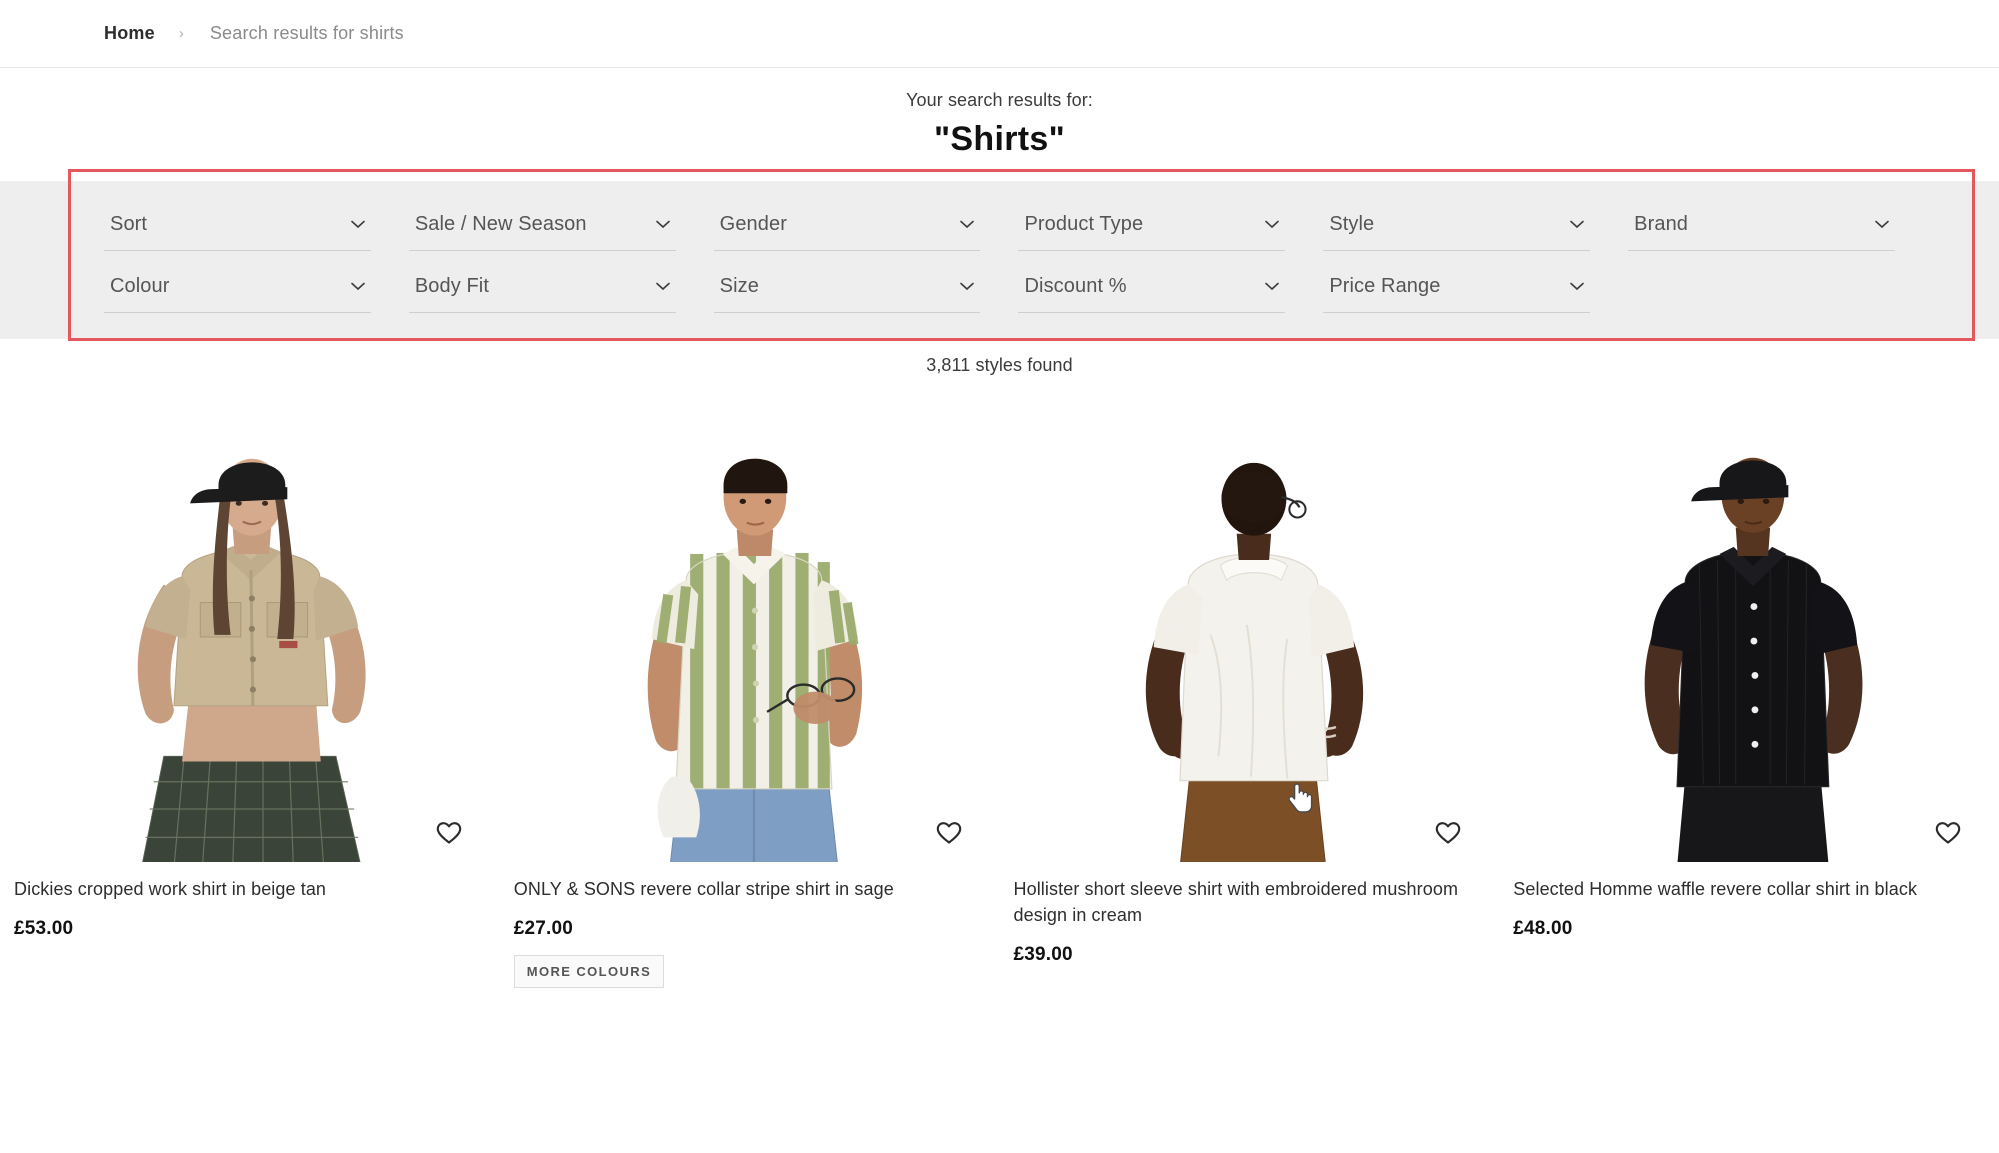 The height and width of the screenshot is (1153, 1999). Describe the element at coordinates (1075, 286) in the screenshot. I see `filter-discount-label: Discount %` at that location.